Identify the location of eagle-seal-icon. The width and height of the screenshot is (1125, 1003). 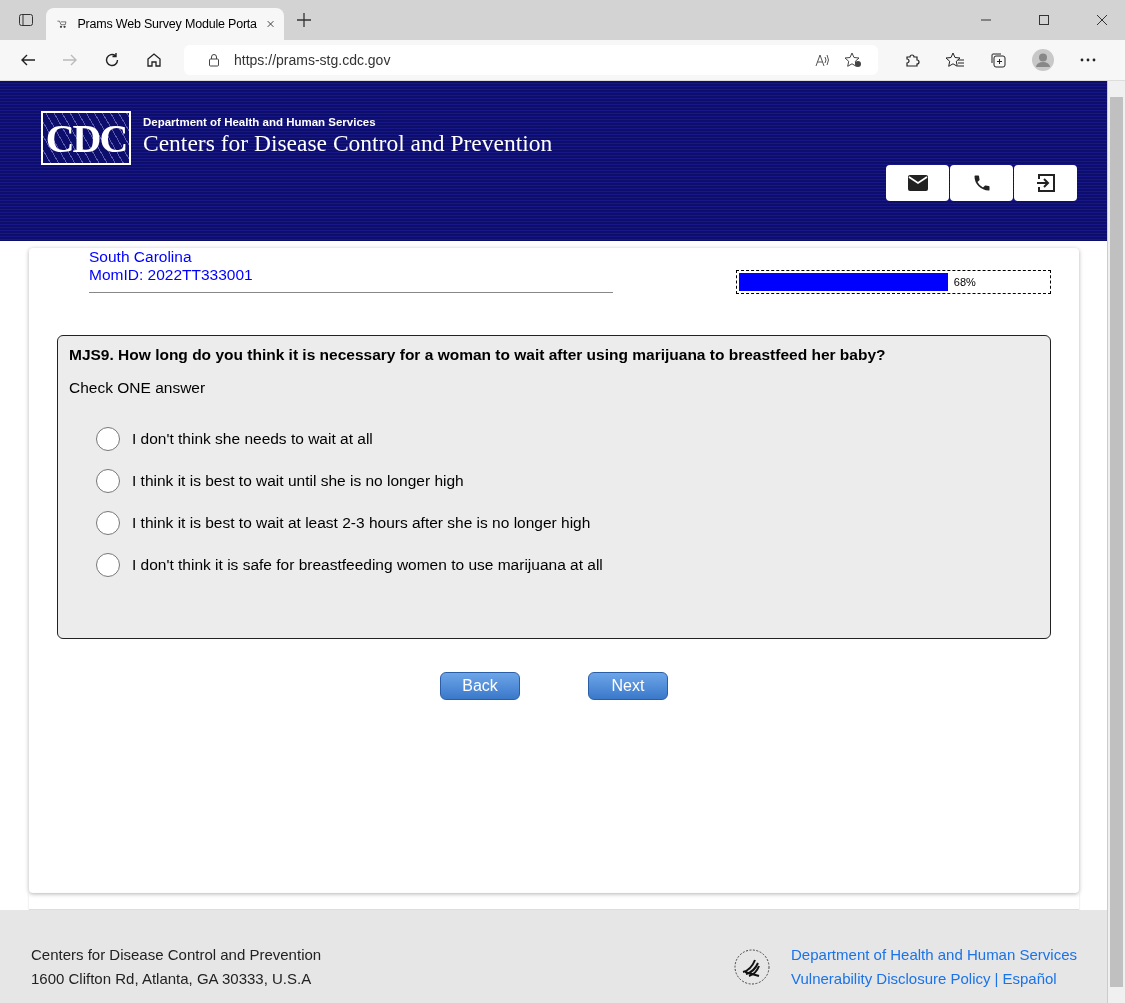
(752, 966).